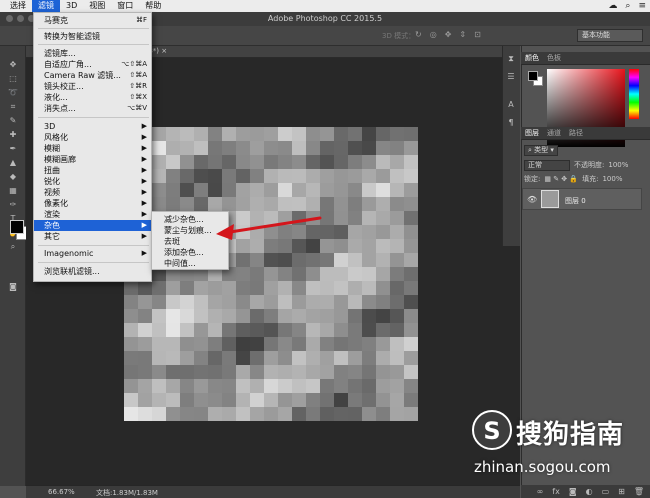 This screenshot has width=650, height=498. Describe the element at coordinates (554, 133) in the screenshot. I see `tab-channels: 通道` at that location.